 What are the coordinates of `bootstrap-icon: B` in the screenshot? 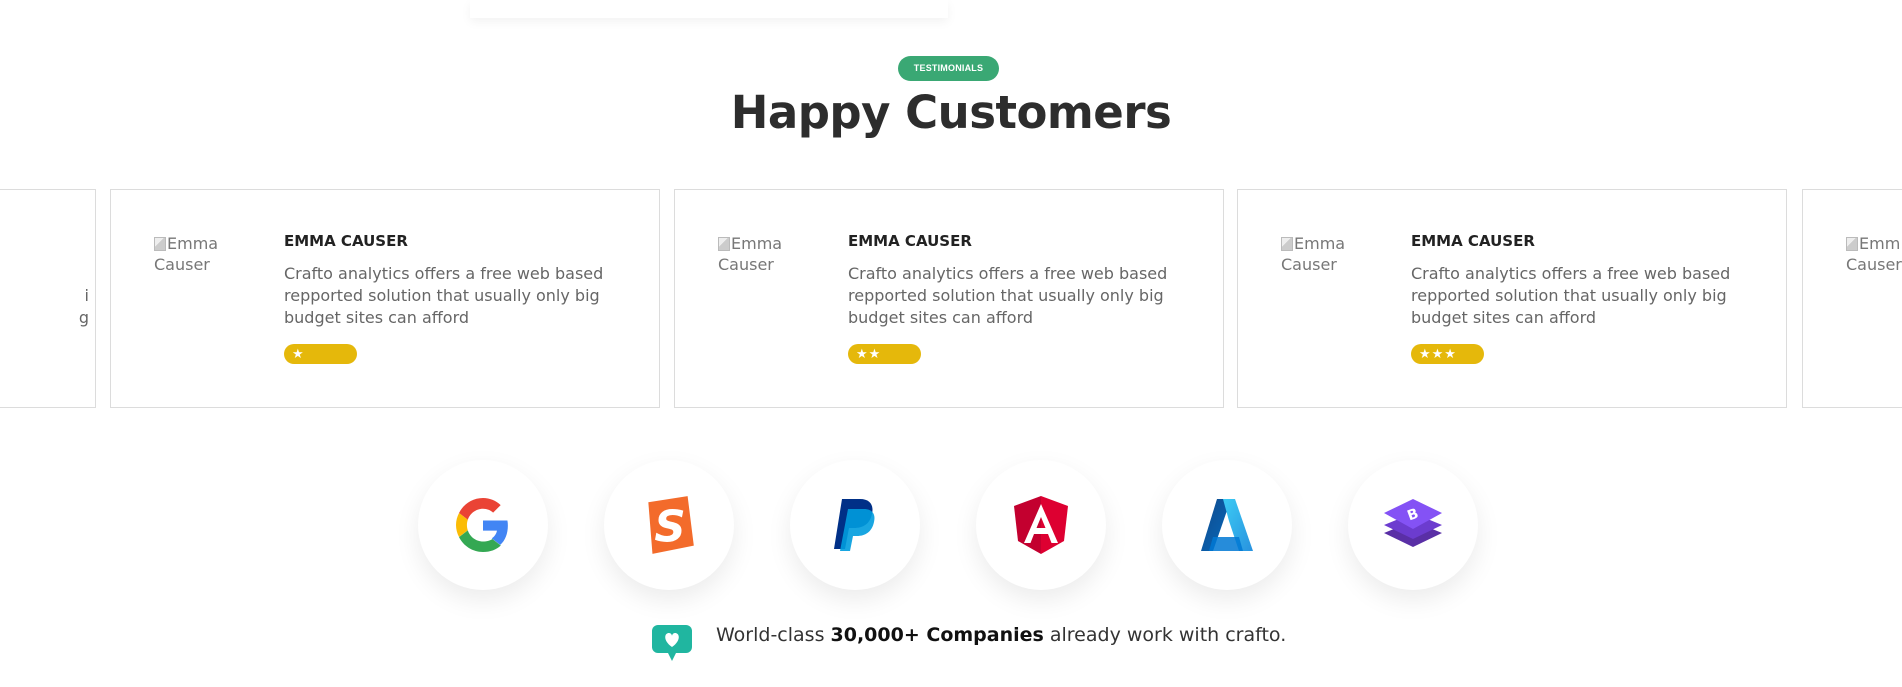 It's located at (1413, 523).